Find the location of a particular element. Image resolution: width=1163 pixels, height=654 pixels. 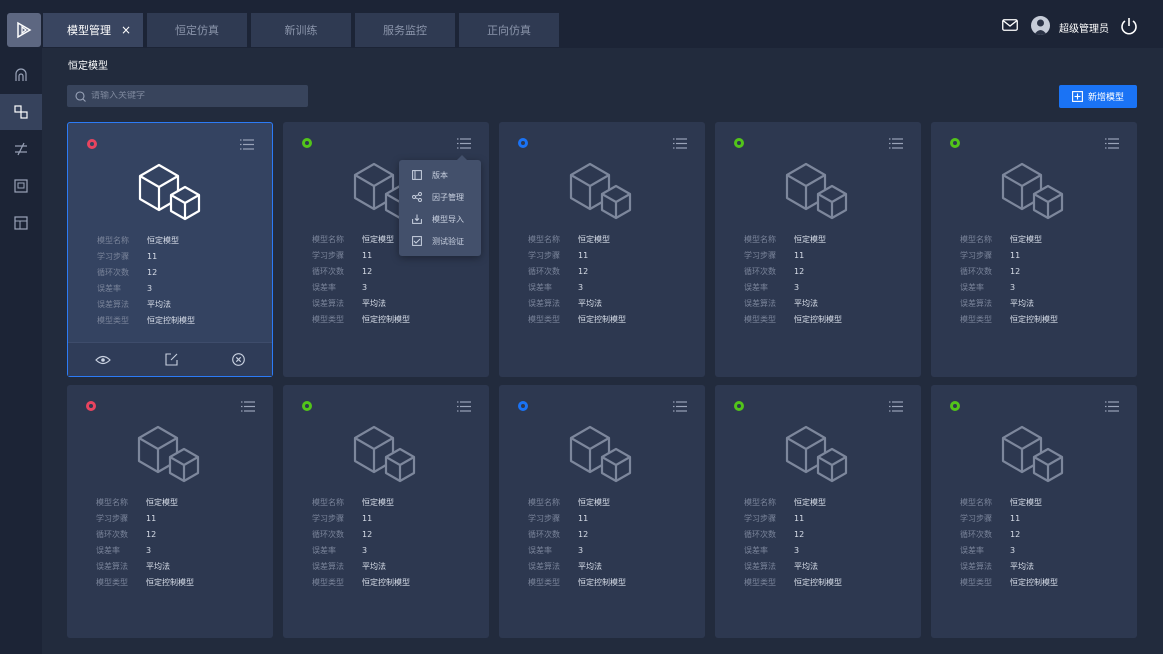

close-icon: × is located at coordinates (126, 30).